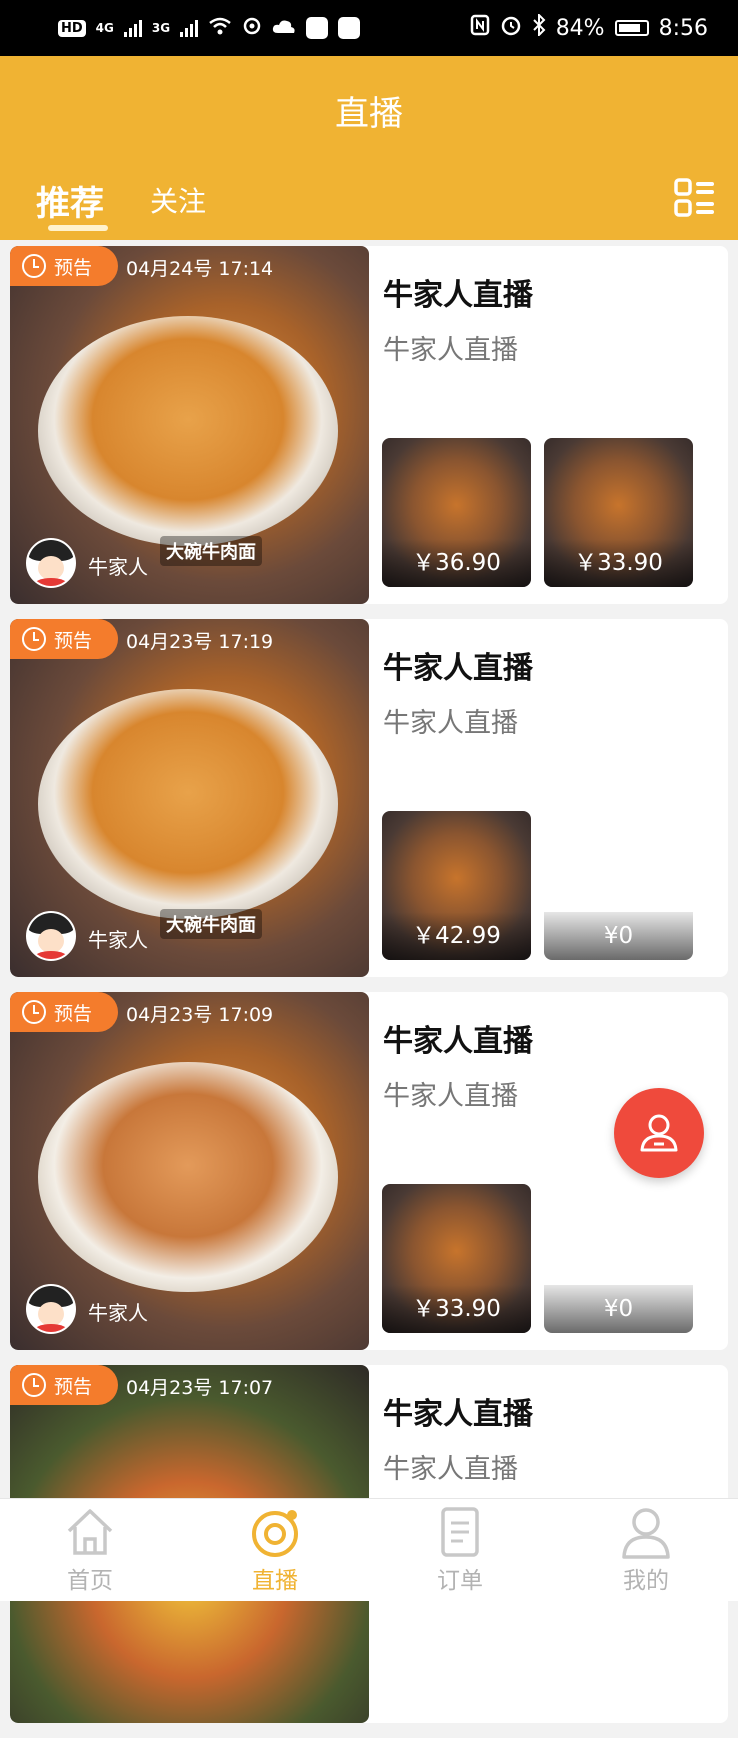  What do you see at coordinates (161, 28) in the screenshot?
I see `network-3g-label: 3G` at bounding box center [161, 28].